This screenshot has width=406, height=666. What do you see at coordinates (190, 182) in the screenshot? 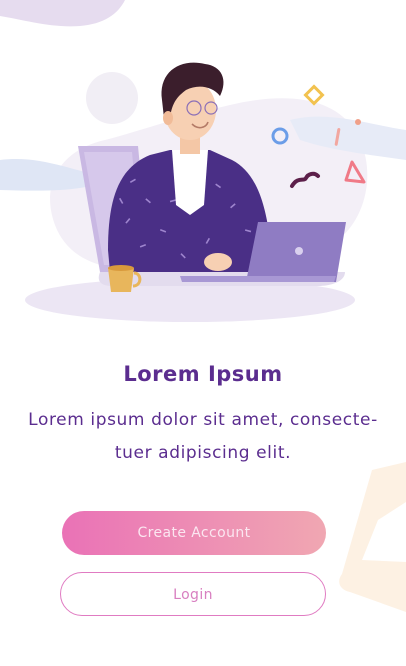
I see `person-shirt` at bounding box center [190, 182].